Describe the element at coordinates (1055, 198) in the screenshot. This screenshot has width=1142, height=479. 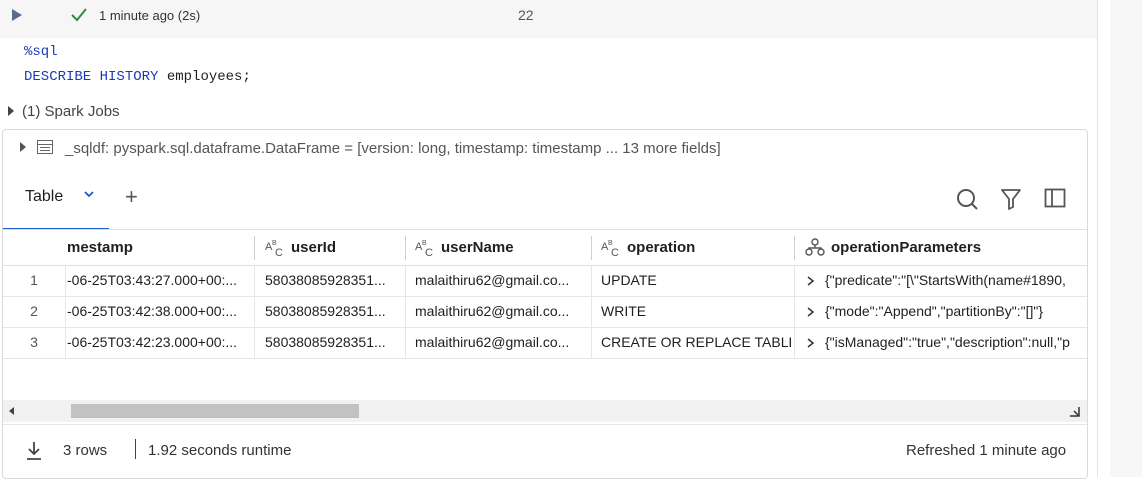
I see `panel-layout-icon` at that location.